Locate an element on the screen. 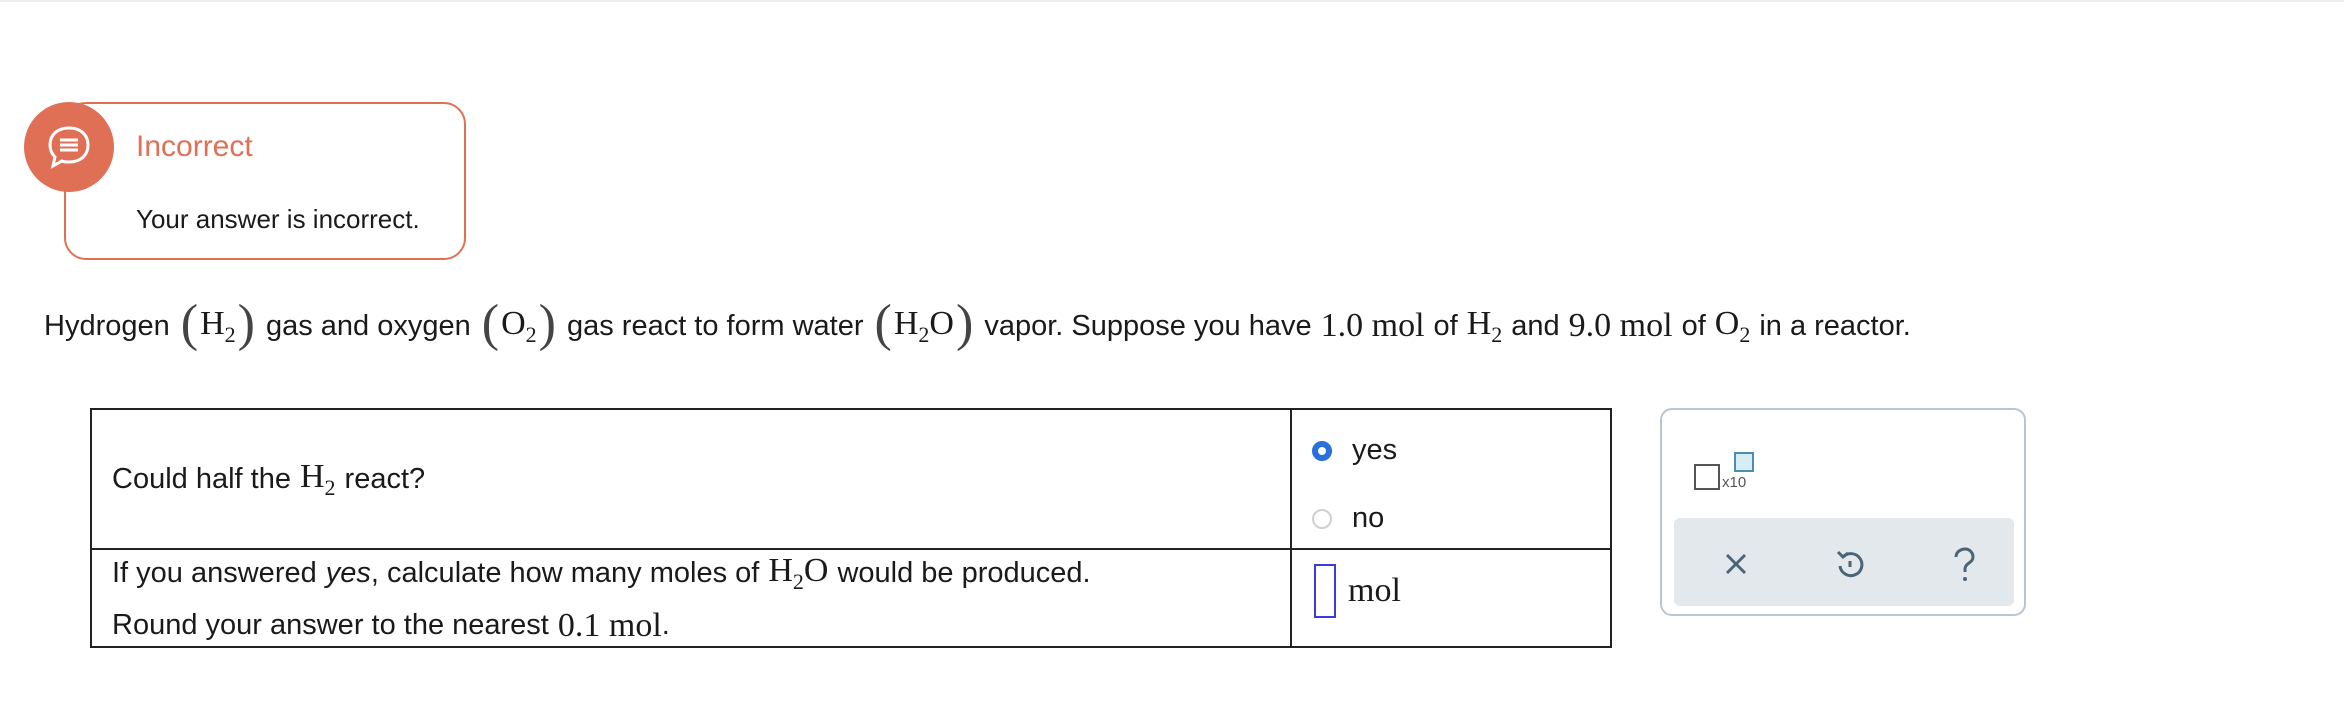 The height and width of the screenshot is (716, 2344). top-divider is located at coordinates (1172, 1).